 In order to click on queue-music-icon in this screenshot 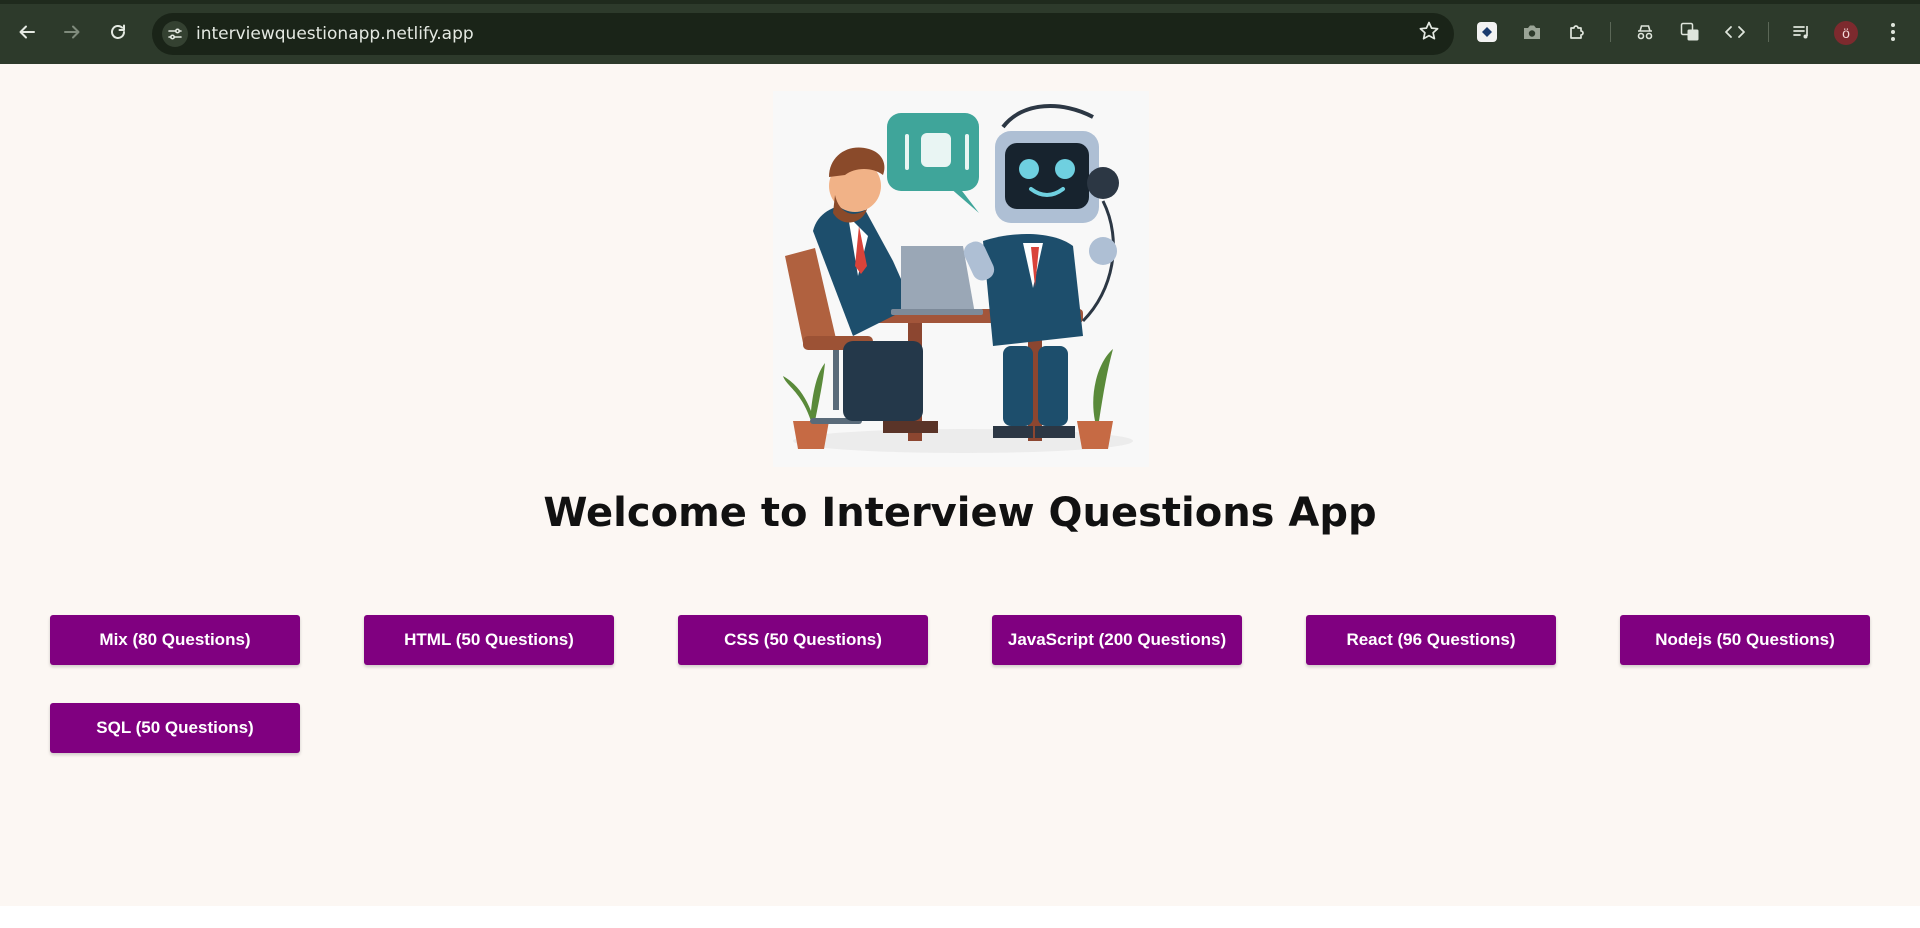, I will do `click(1800, 32)`.